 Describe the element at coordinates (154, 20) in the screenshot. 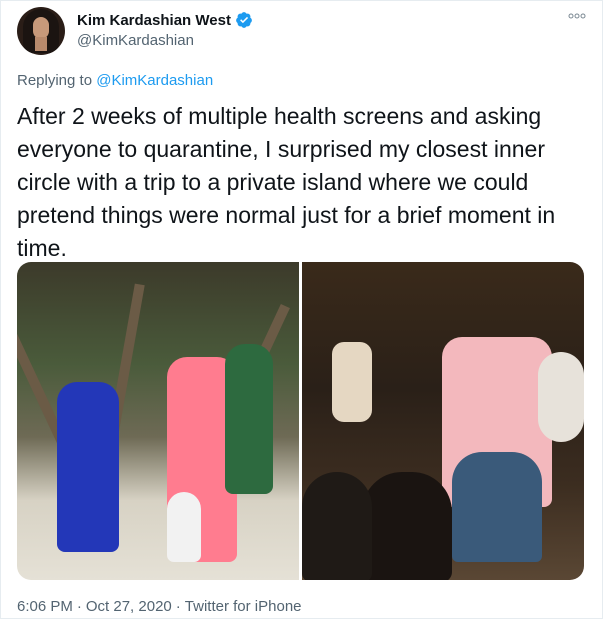

I see `display-name: Kim Kardashian West` at that location.